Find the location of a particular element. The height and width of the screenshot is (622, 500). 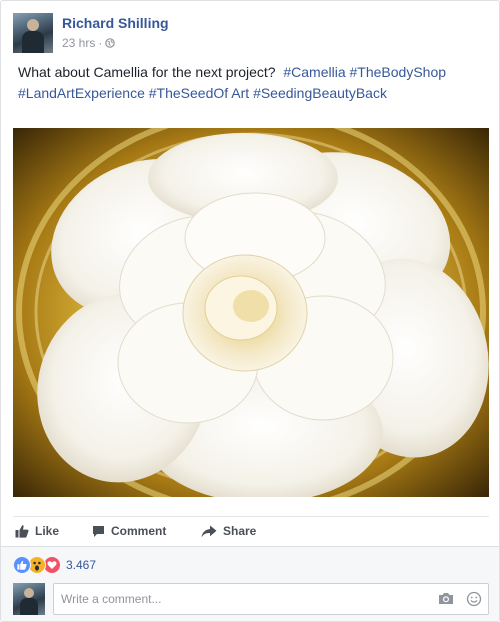

comment-label: Comment is located at coordinates (139, 531).